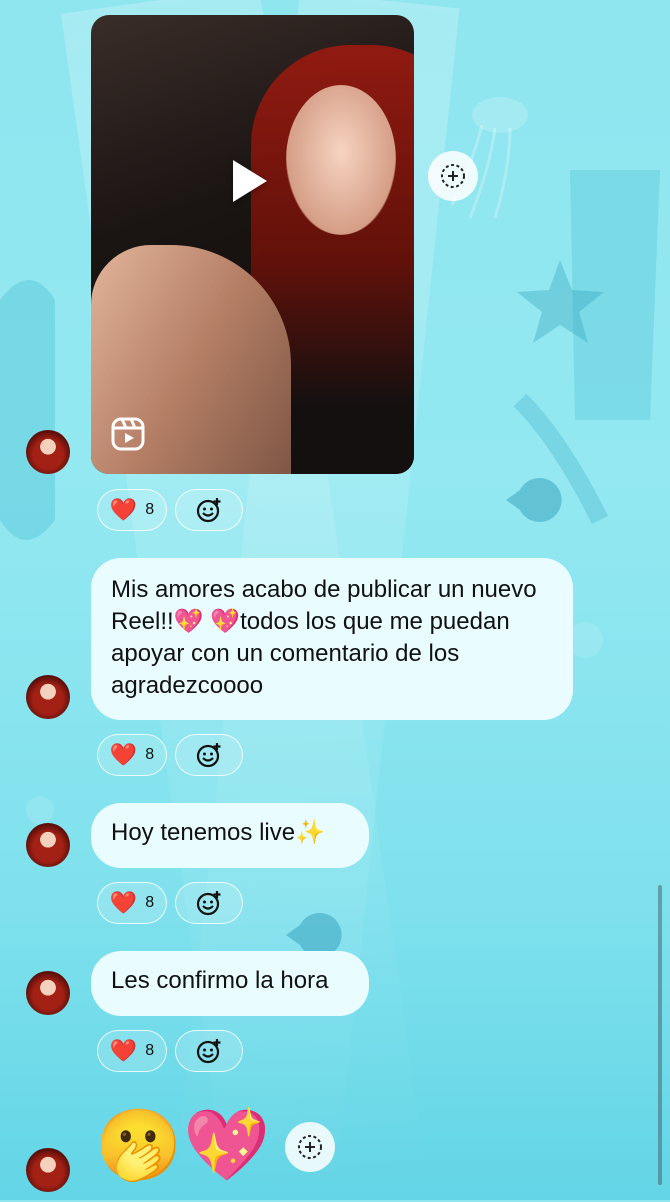  What do you see at coordinates (226, 1145) in the screenshot?
I see `emoji-message: 💖` at bounding box center [226, 1145].